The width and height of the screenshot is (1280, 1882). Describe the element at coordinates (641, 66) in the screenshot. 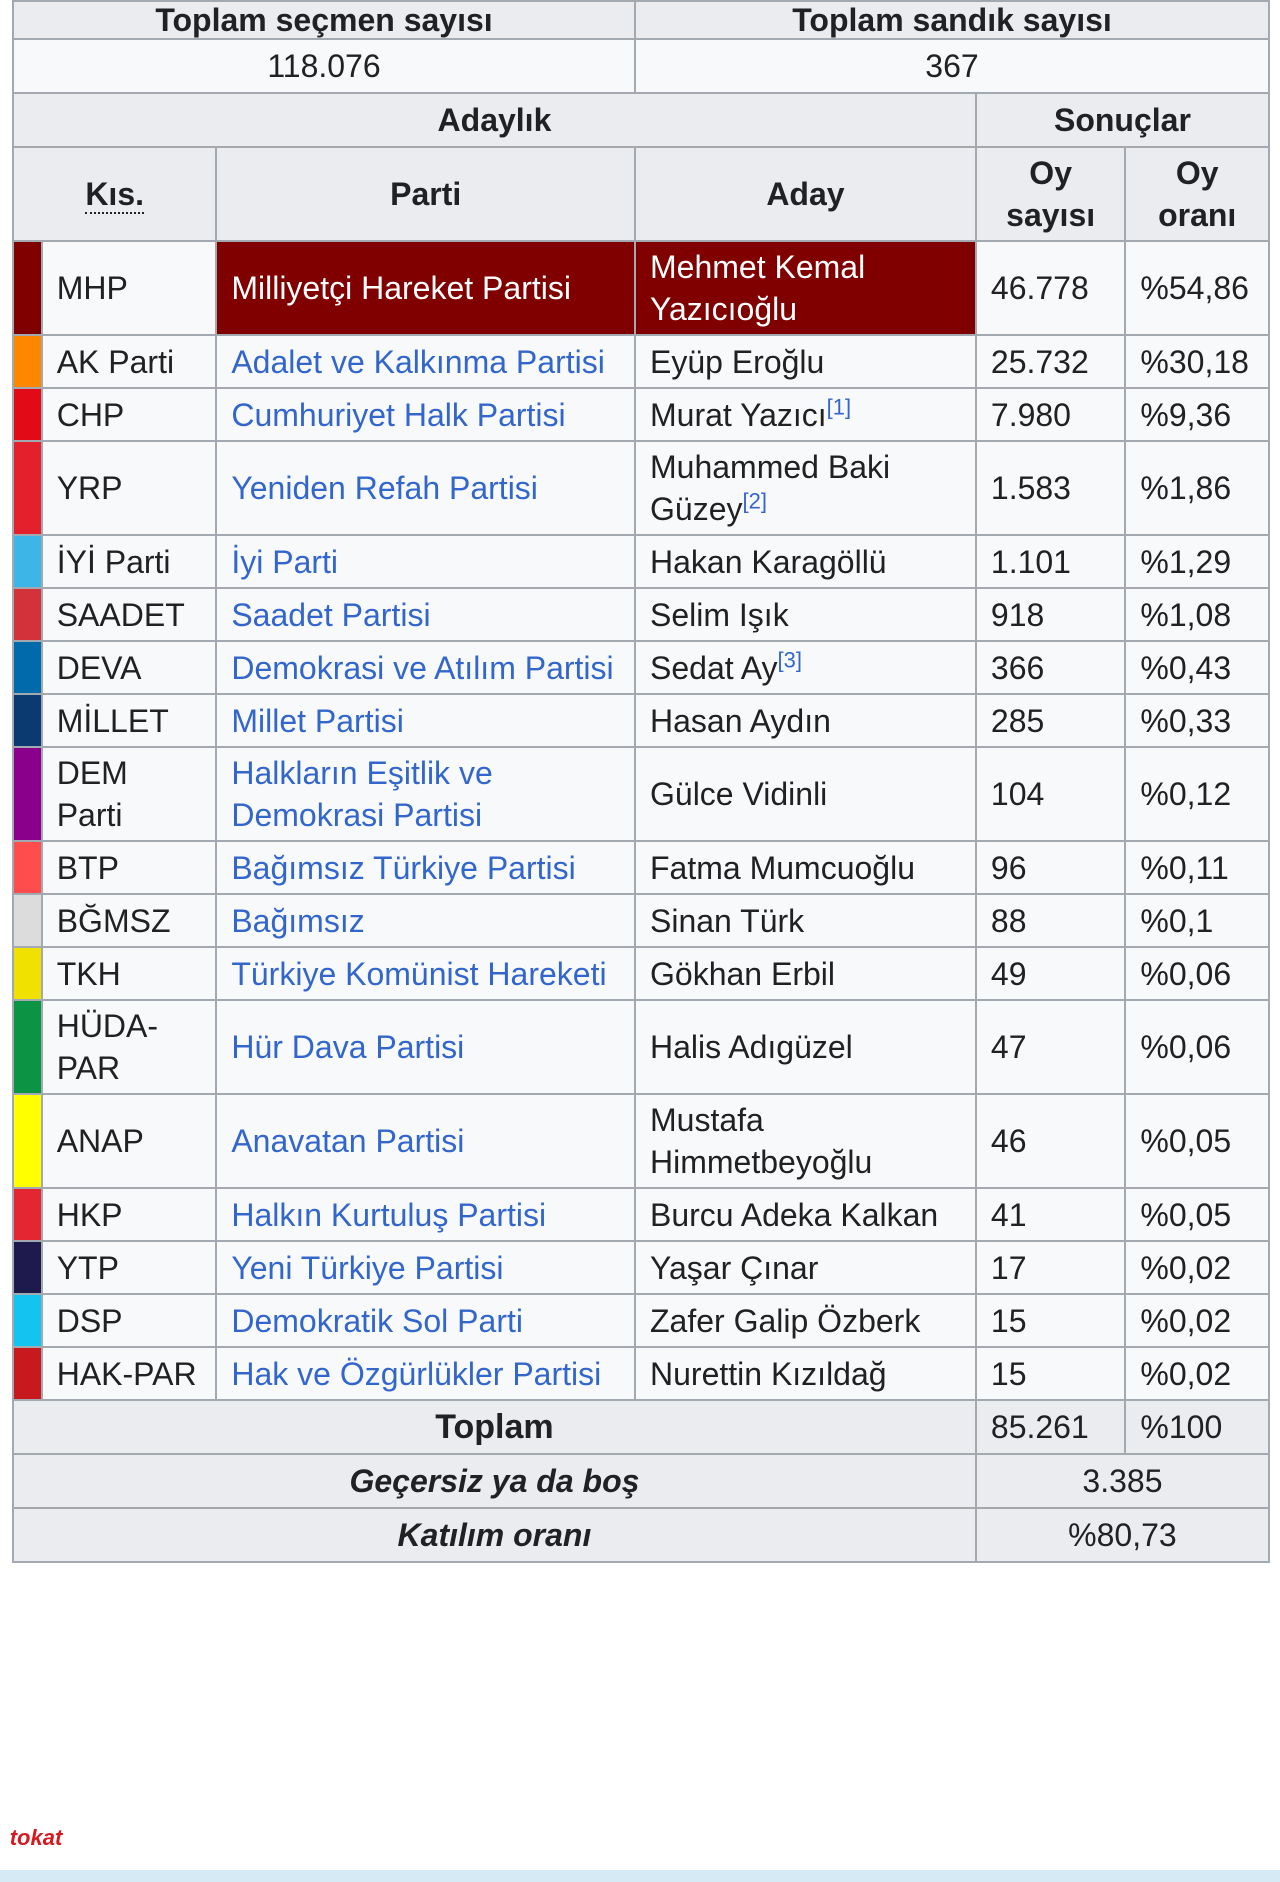

I see `summary-value-row: 118.076 367` at that location.